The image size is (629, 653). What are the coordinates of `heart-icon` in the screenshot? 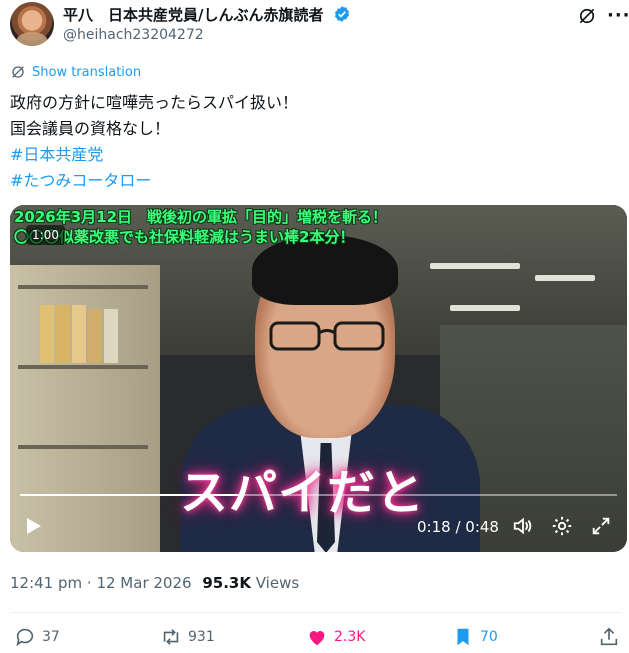 It's located at (317, 638).